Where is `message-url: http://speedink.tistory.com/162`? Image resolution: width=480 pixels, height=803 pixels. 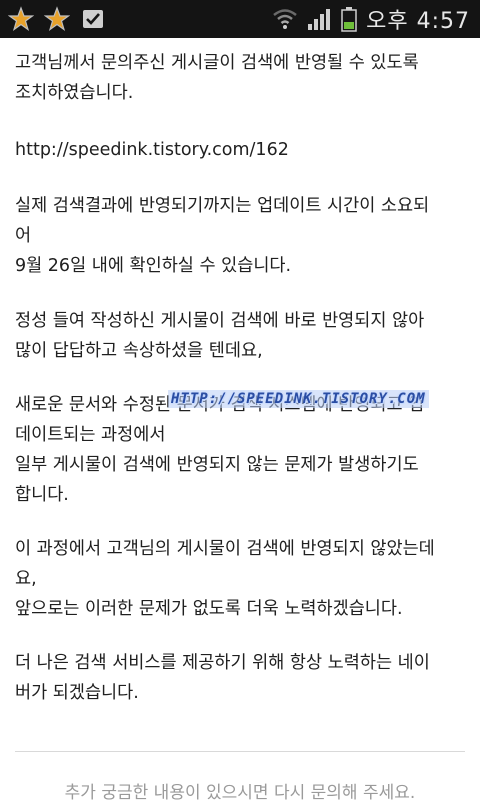 message-url: http://speedink.tistory.com/162 is located at coordinates (241, 150).